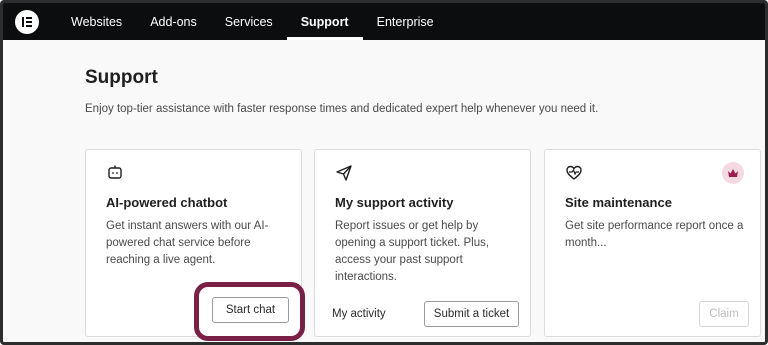 The width and height of the screenshot is (768, 345). I want to click on my-activity-link: My activity, so click(359, 314).